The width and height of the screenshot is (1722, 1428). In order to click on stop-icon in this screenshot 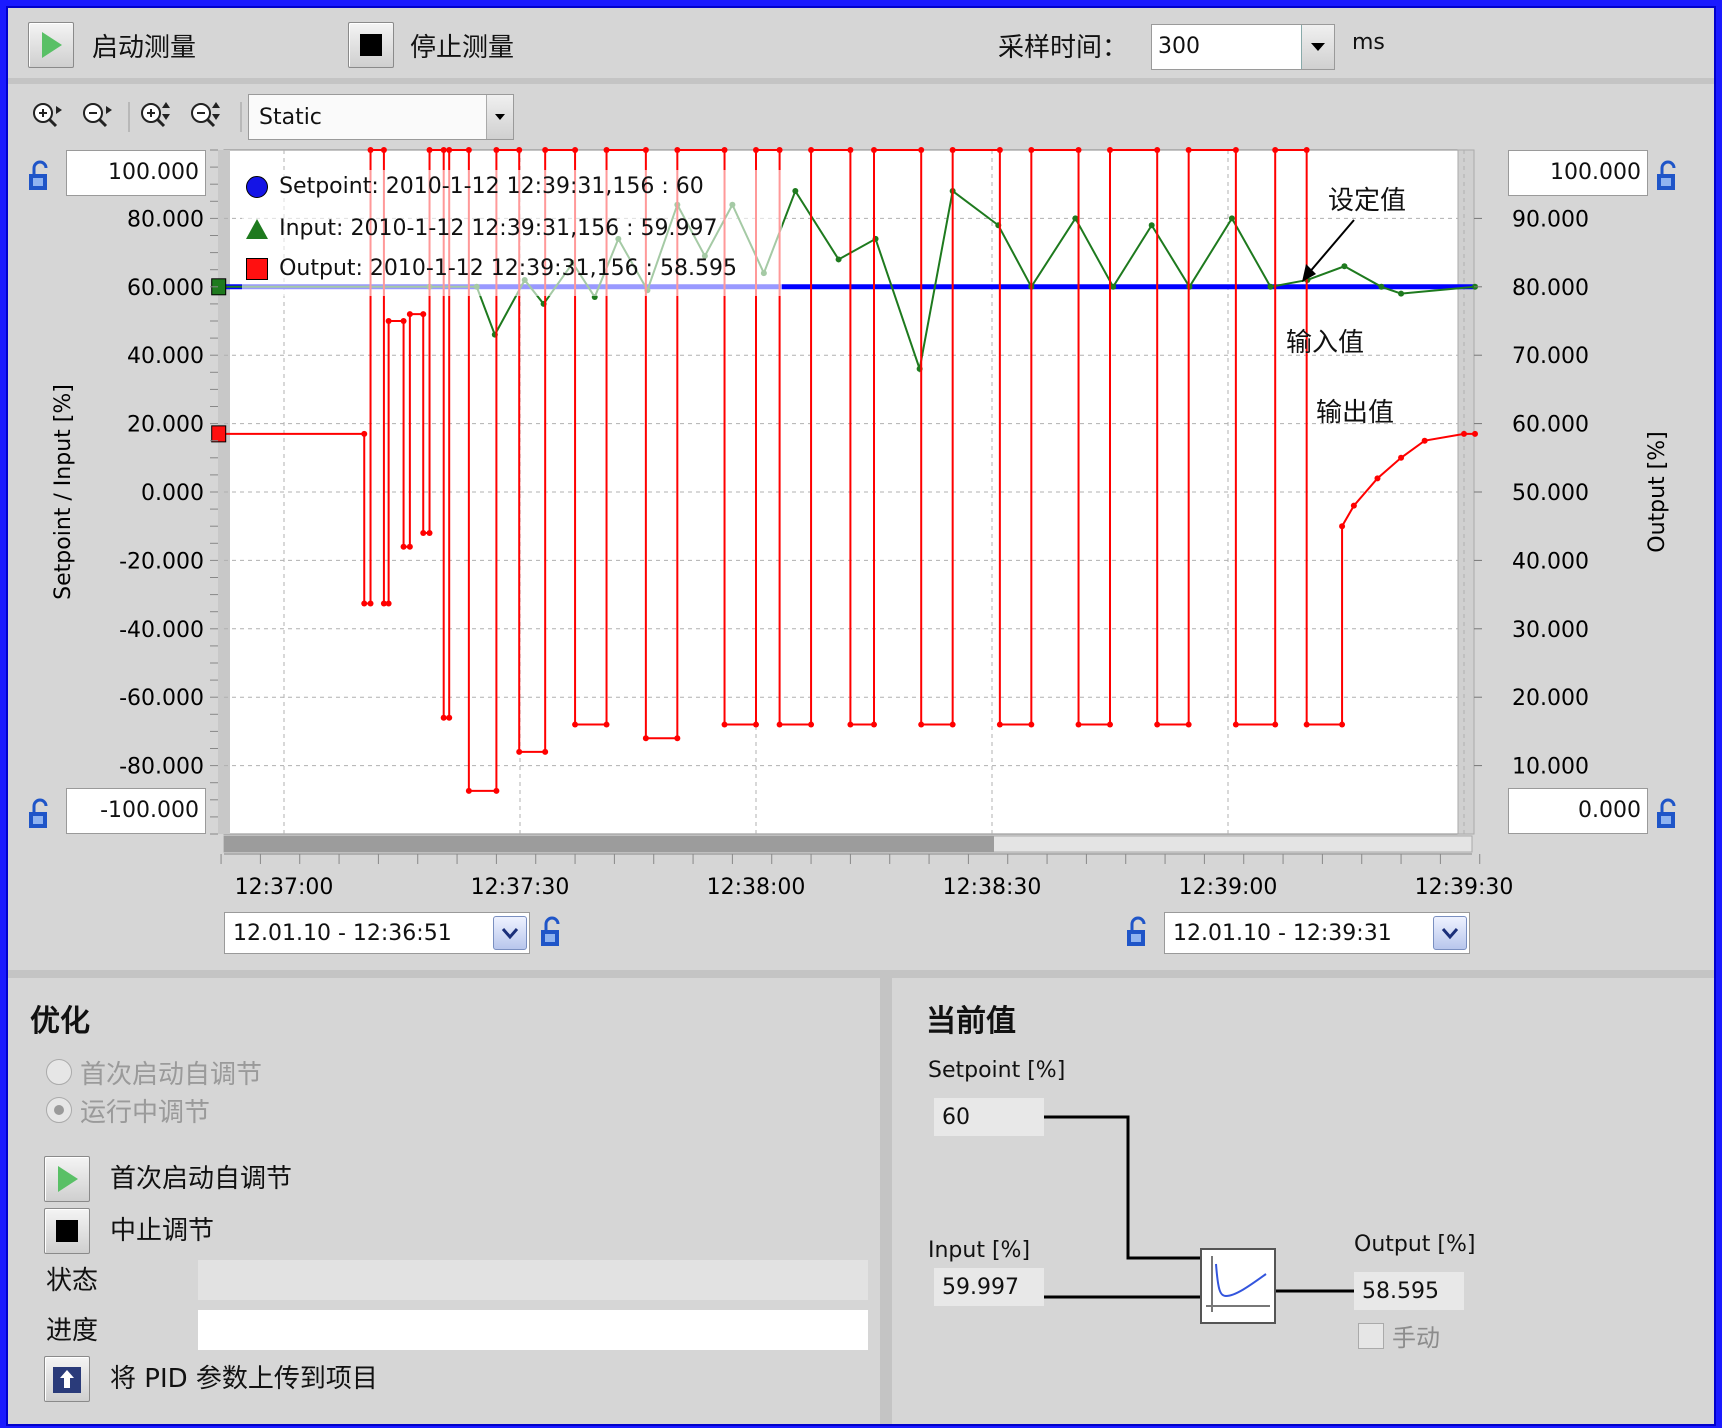, I will do `click(67, 1231)`.